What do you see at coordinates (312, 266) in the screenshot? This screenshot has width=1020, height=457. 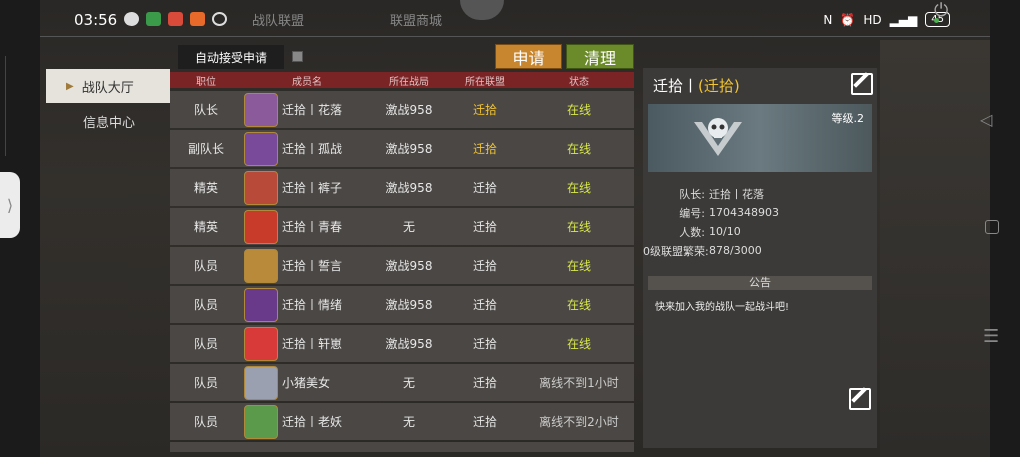 I see `member-name: 迁拾丨誓言` at bounding box center [312, 266].